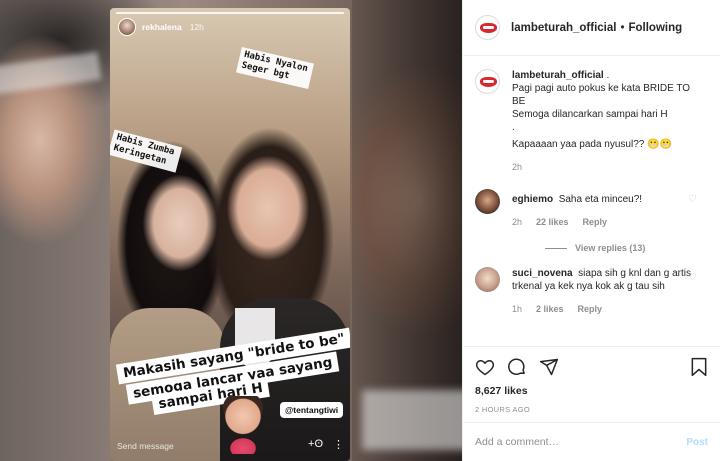 Image resolution: width=720 pixels, height=461 pixels. Describe the element at coordinates (655, 28) in the screenshot. I see `following-button: Following` at that location.